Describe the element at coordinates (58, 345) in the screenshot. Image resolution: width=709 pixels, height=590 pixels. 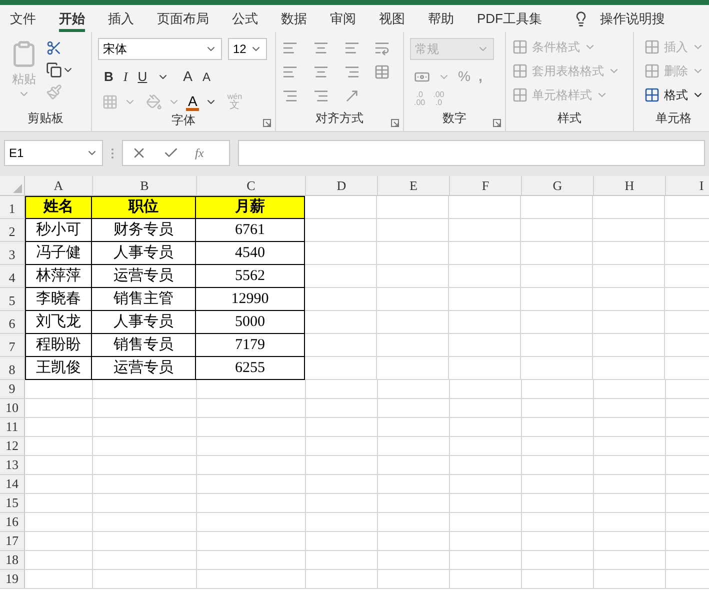
I see `table-cell: 程盼盼` at that location.